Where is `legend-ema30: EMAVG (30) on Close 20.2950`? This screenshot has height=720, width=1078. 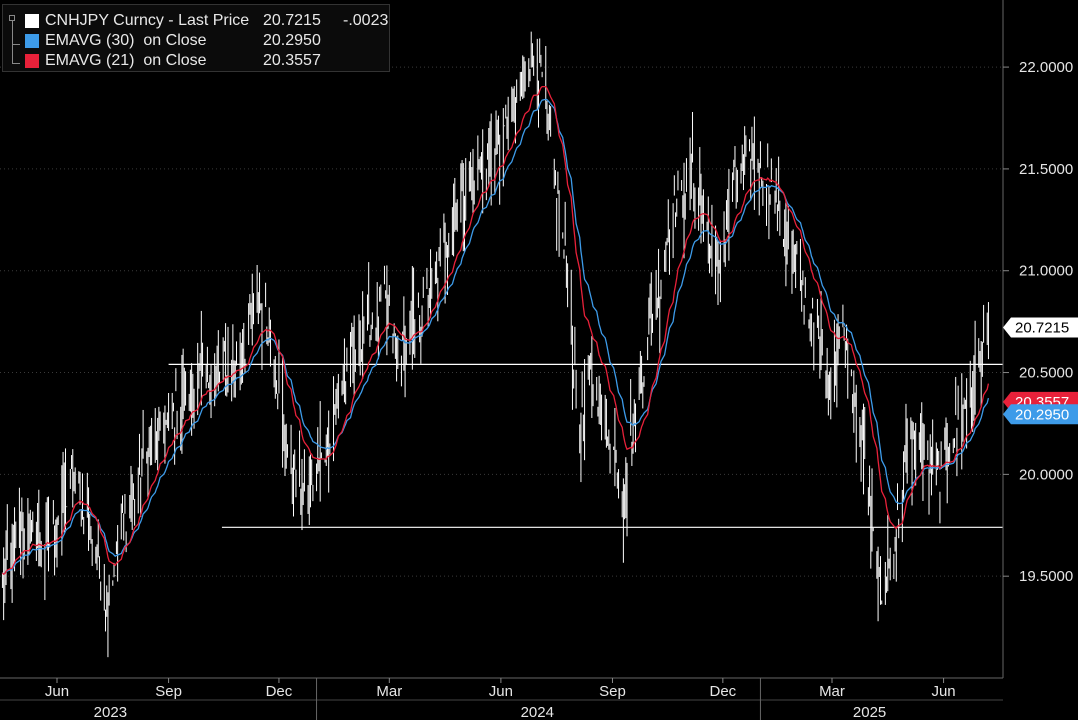
legend-ema30: EMAVG (30) on Close 20.2950 is located at coordinates (173, 41).